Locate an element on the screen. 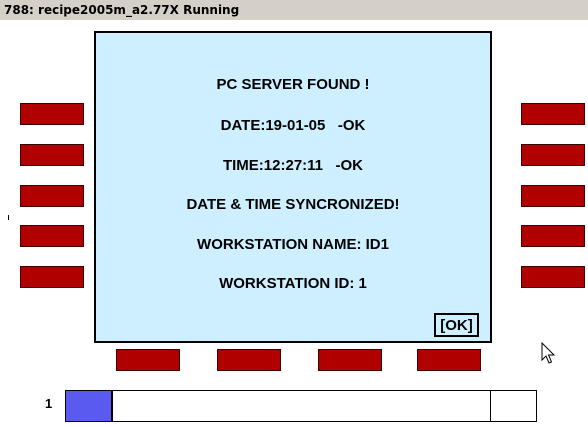 This screenshot has height=427, width=588. progress-divider is located at coordinates (490, 406).